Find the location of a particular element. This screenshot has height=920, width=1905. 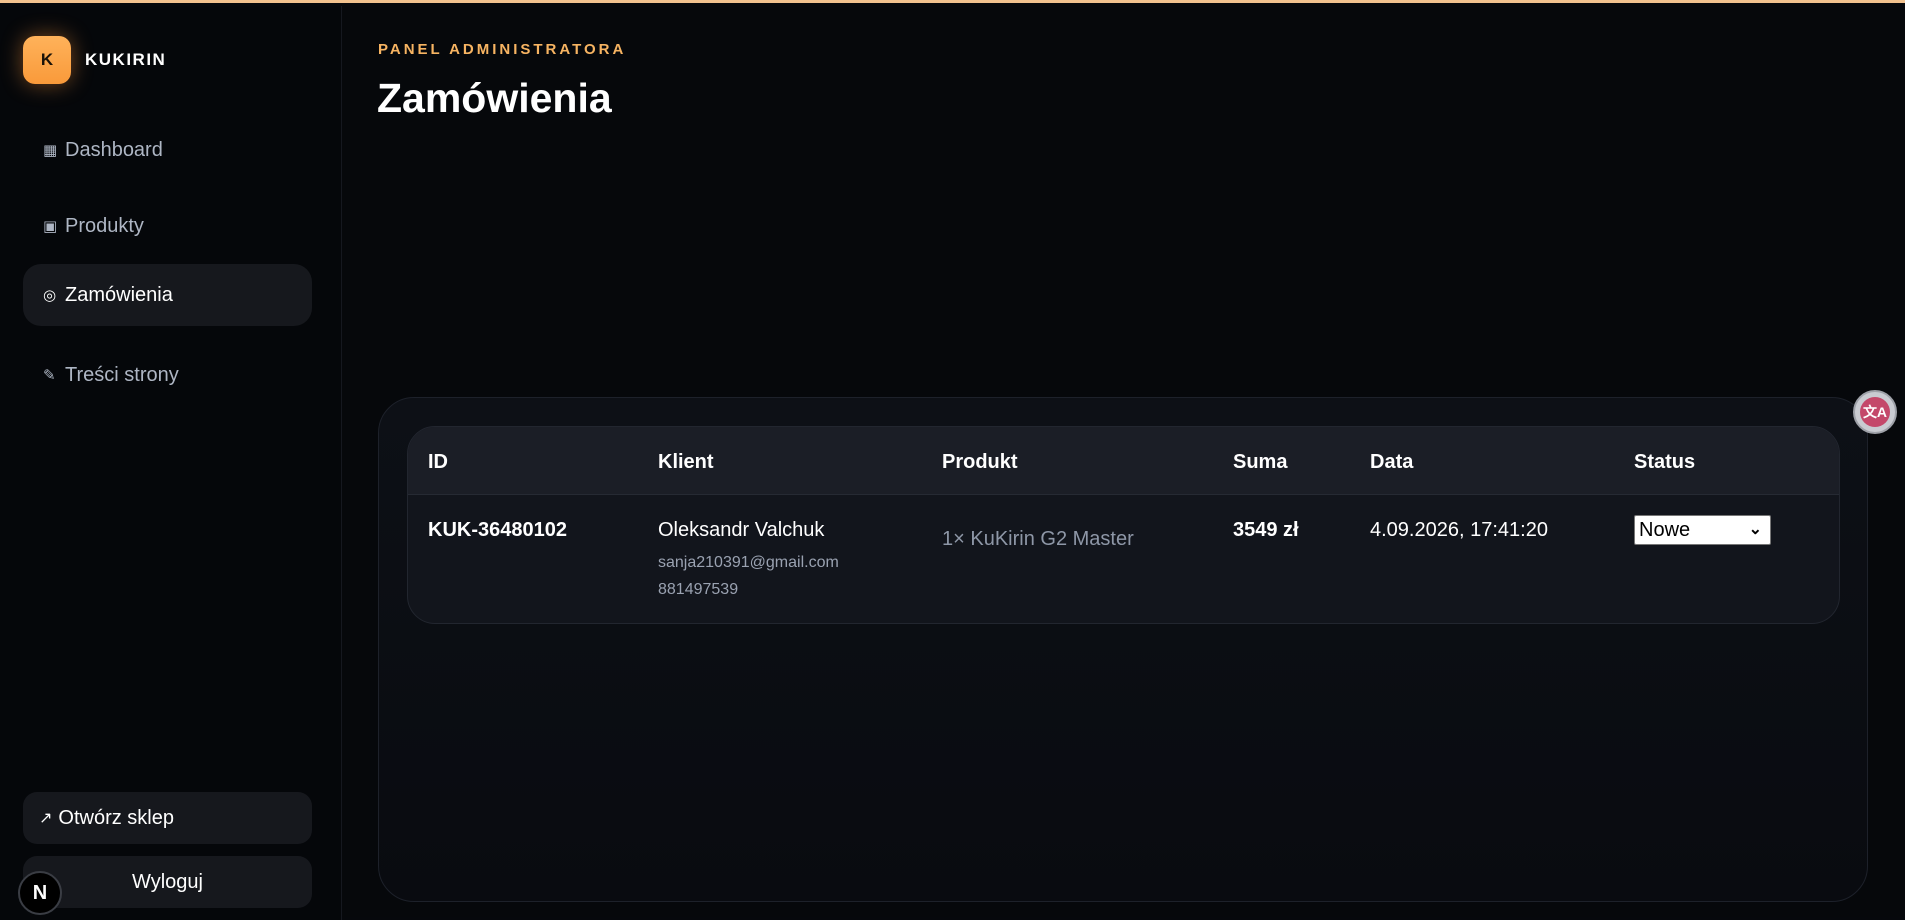

column-header-sum: Suma is located at coordinates (1260, 462).